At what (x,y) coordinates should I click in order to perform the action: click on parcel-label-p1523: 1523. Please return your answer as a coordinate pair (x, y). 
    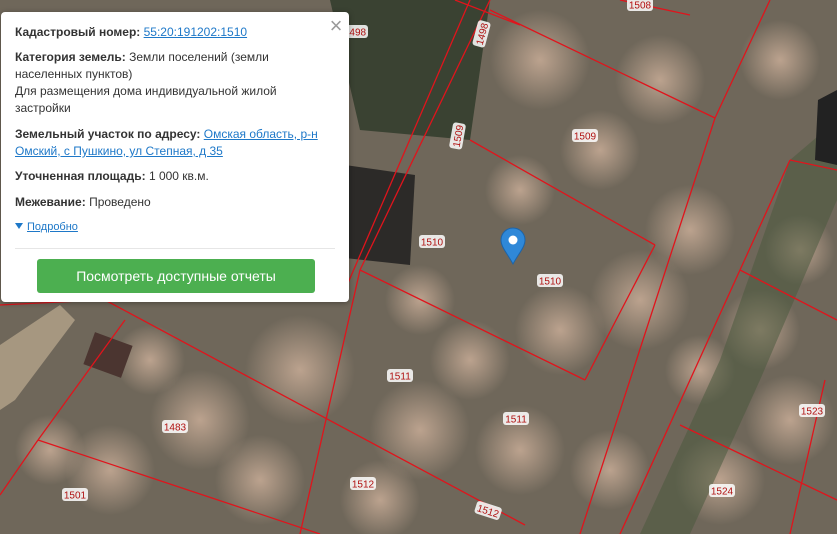
    Looking at the image, I should click on (812, 411).